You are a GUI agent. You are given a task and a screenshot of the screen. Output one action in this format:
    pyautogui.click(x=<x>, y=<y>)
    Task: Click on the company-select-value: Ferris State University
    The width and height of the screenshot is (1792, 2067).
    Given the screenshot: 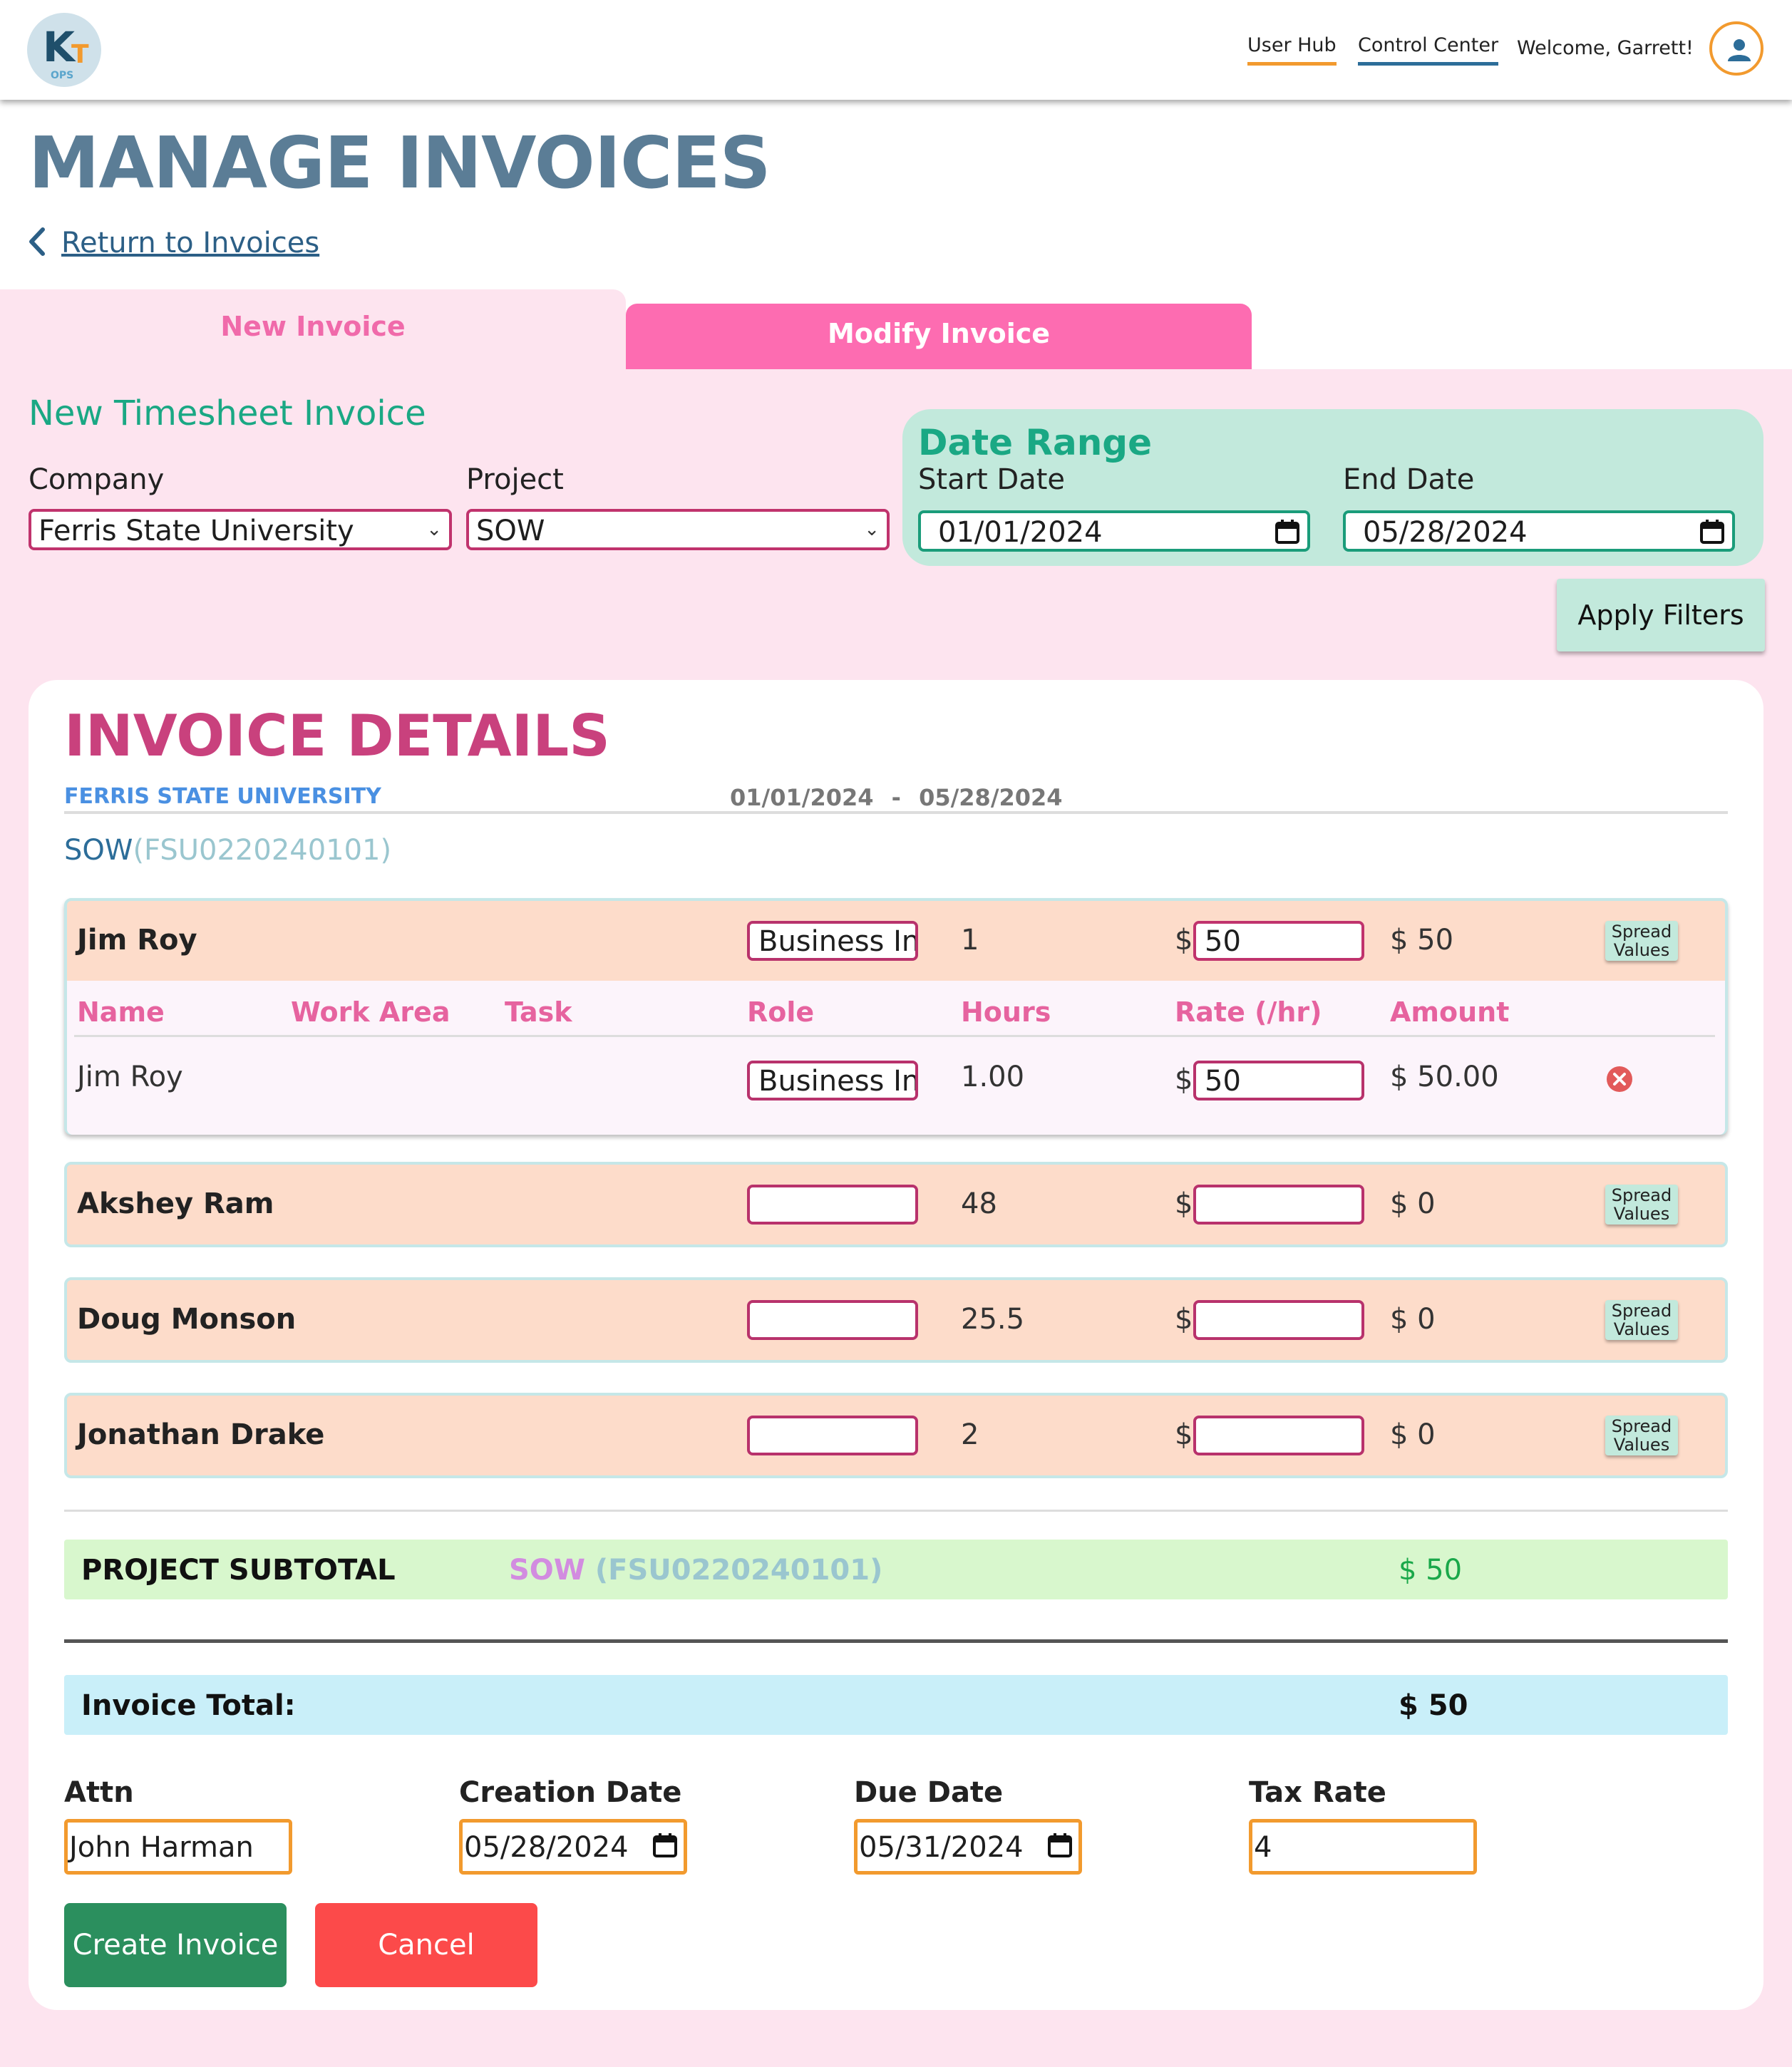 What is the action you would take?
    pyautogui.click(x=196, y=531)
    